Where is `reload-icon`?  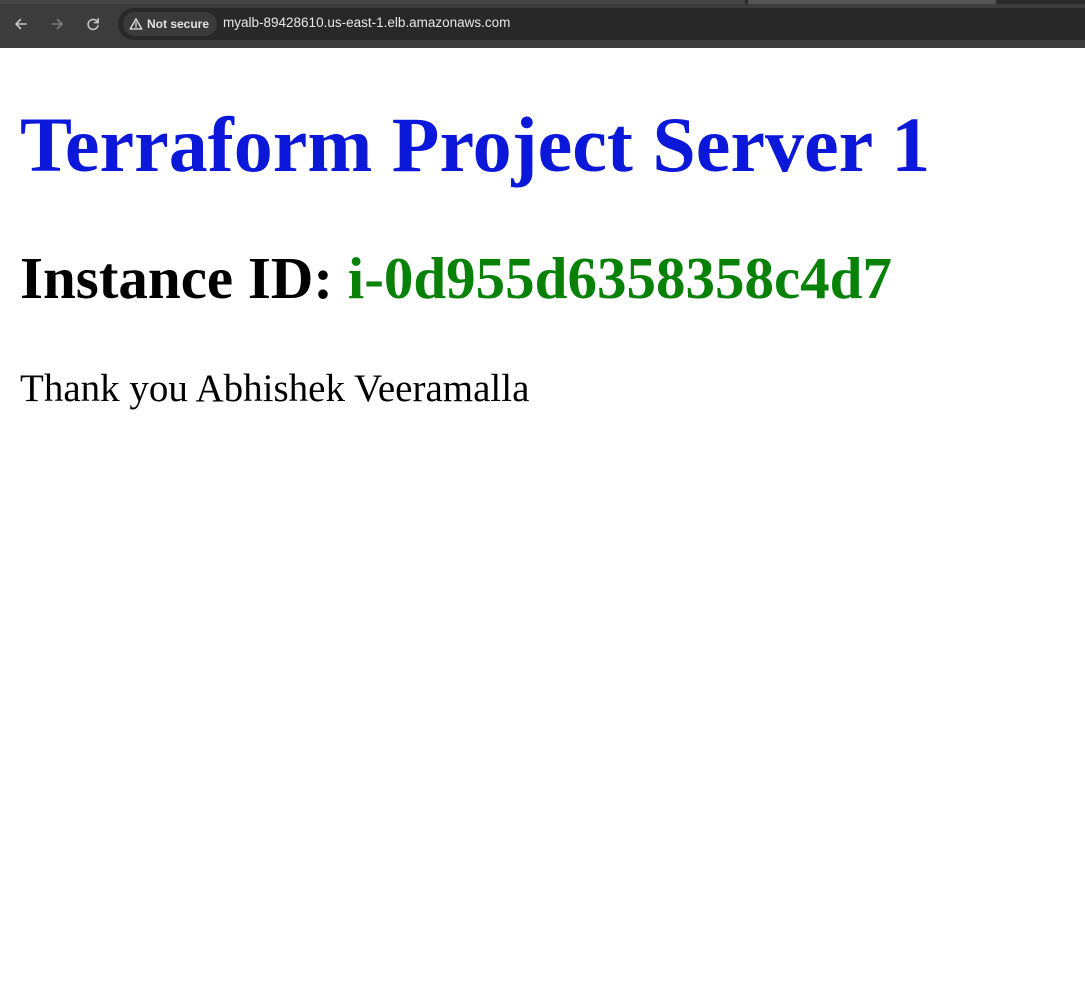 reload-icon is located at coordinates (93, 24).